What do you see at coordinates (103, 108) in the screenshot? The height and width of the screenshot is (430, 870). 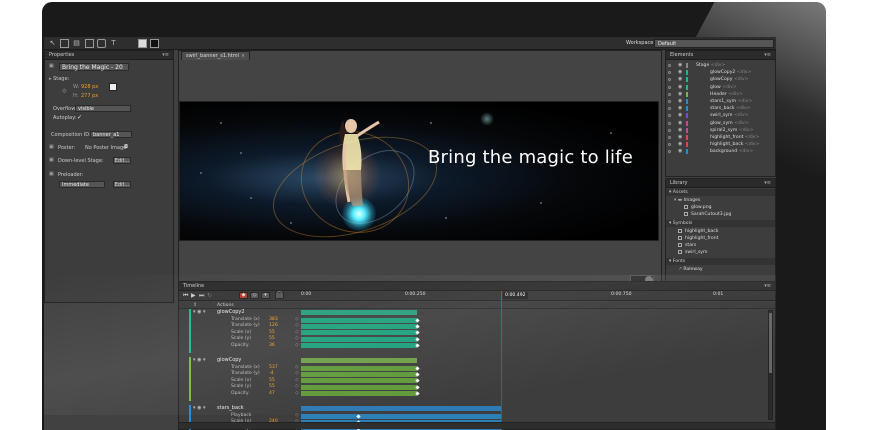 I see `overflow-select: visible` at bounding box center [103, 108].